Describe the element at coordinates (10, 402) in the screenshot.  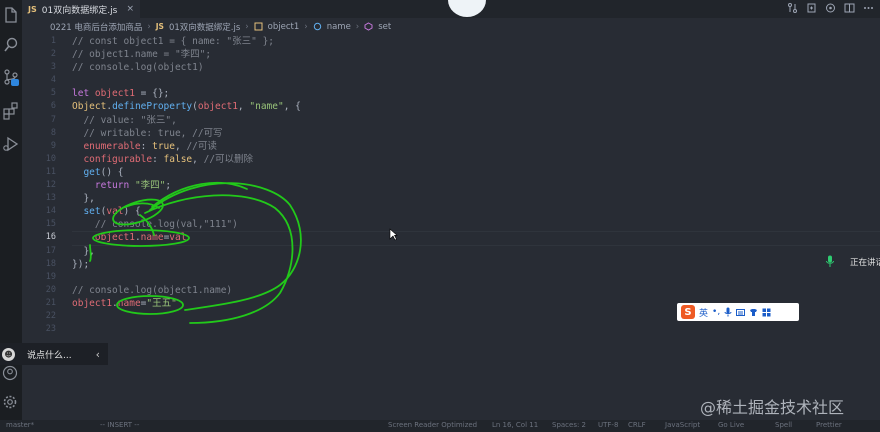
I see `gear-icon` at that location.